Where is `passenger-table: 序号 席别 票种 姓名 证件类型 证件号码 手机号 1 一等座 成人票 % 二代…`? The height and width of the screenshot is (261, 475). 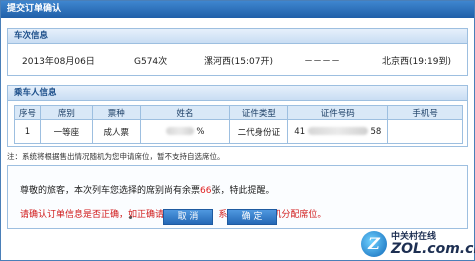 passenger-table: 序号 席别 票种 姓名 证件类型 证件号码 手机号 1 一等座 成人票 % 二代… is located at coordinates (238, 124).